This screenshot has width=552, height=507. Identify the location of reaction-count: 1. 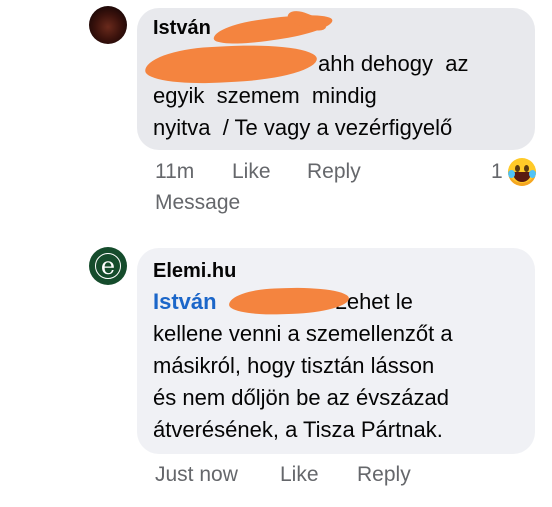
(497, 172).